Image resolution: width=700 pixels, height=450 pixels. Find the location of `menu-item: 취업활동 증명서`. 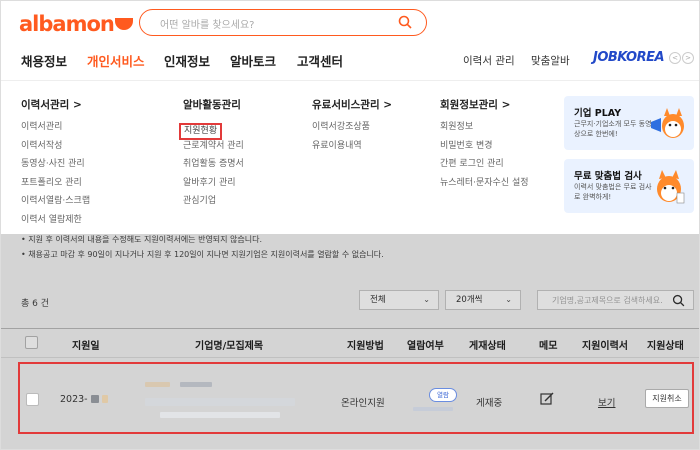

menu-item: 취업활동 증명서 is located at coordinates (213, 164).